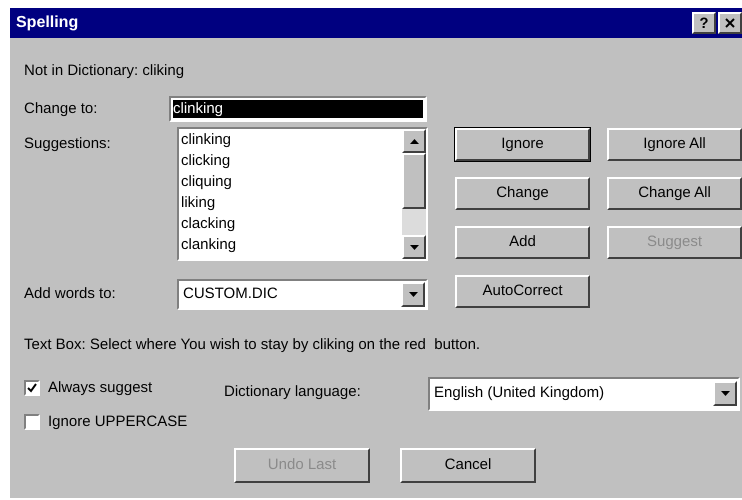 This screenshot has height=500, width=742. What do you see at coordinates (522, 144) in the screenshot?
I see `dialog-button: Ignore` at bounding box center [522, 144].